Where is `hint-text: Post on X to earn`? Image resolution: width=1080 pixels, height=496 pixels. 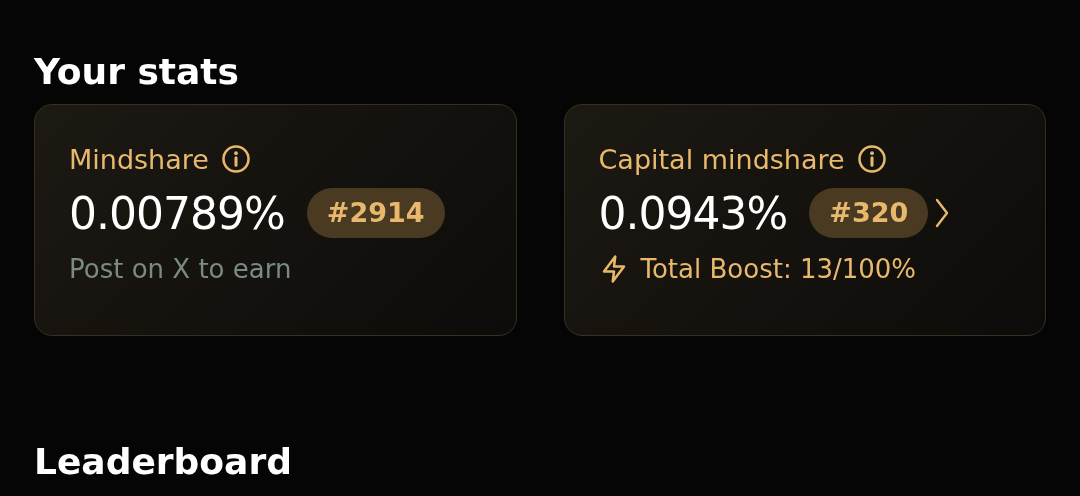 hint-text: Post on X to earn is located at coordinates (180, 269).